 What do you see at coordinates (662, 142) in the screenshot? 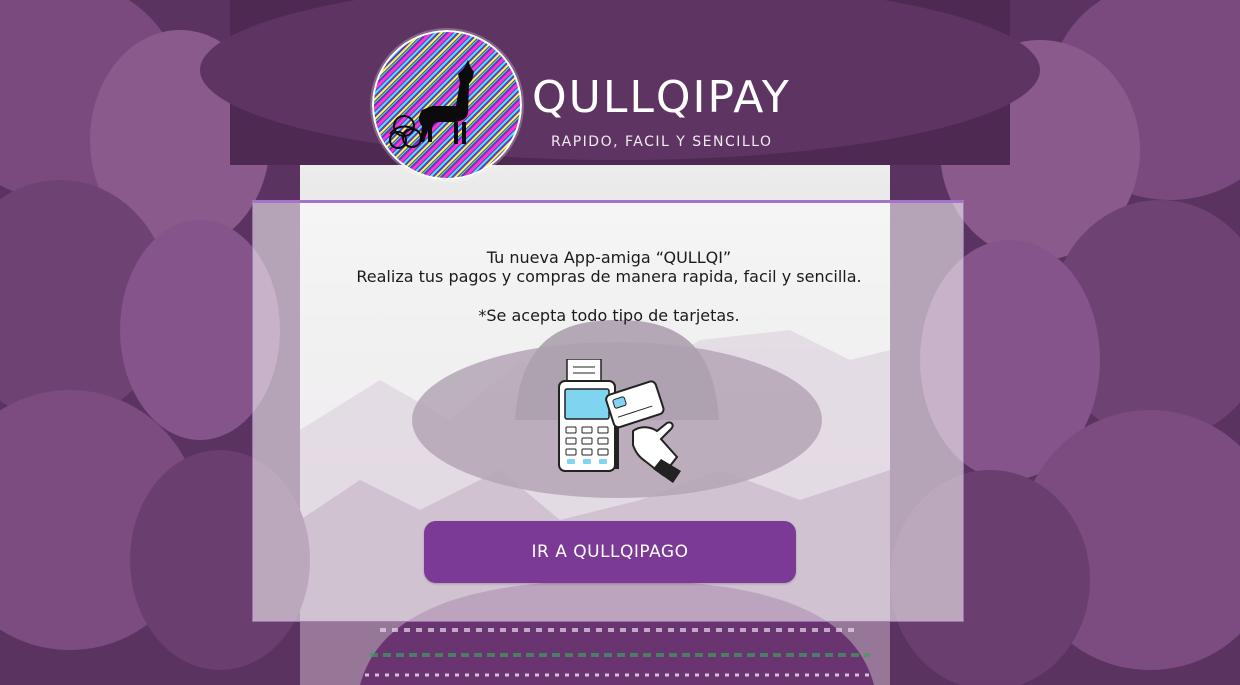
I see `brand-tagline: RAPIDO, FACIL Y SENCILLO` at bounding box center [662, 142].